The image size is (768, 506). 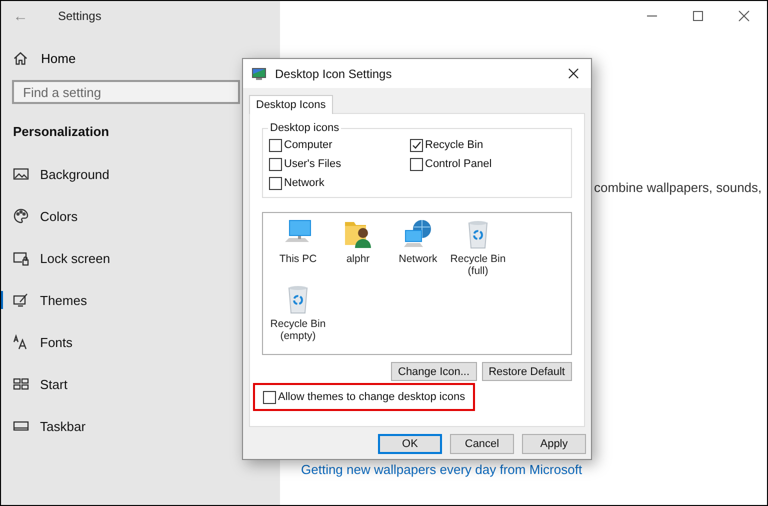 What do you see at coordinates (478, 265) in the screenshot?
I see `icon-label: Recycle Bin (full)` at bounding box center [478, 265].